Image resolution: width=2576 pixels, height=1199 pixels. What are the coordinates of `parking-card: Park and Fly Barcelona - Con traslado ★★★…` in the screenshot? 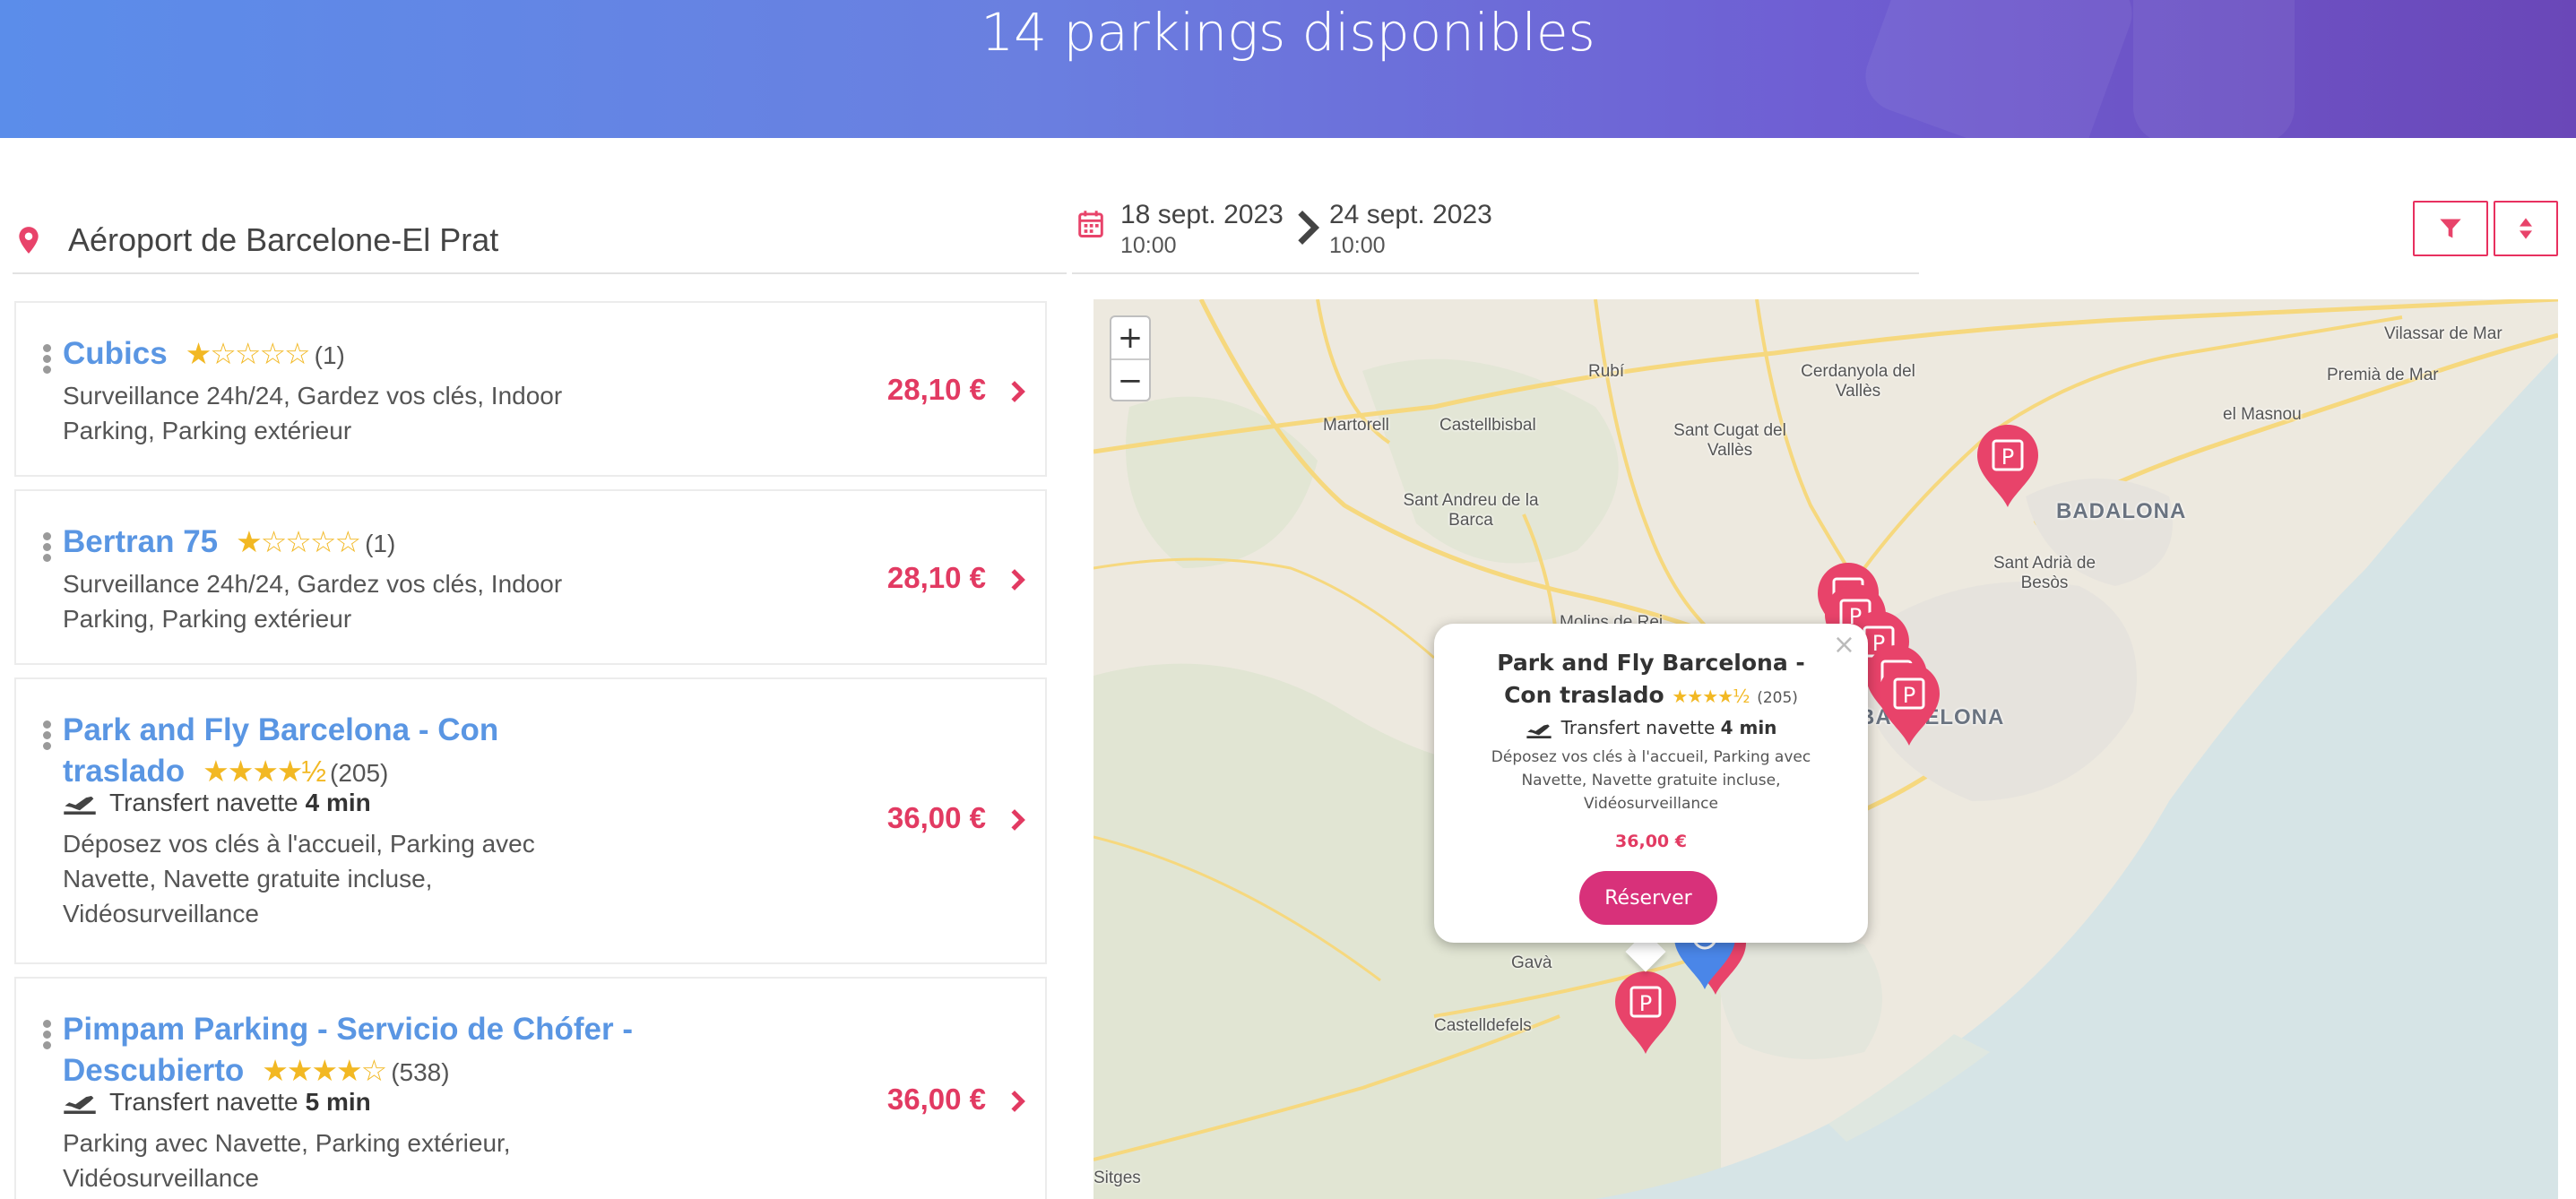 It's located at (530, 820).